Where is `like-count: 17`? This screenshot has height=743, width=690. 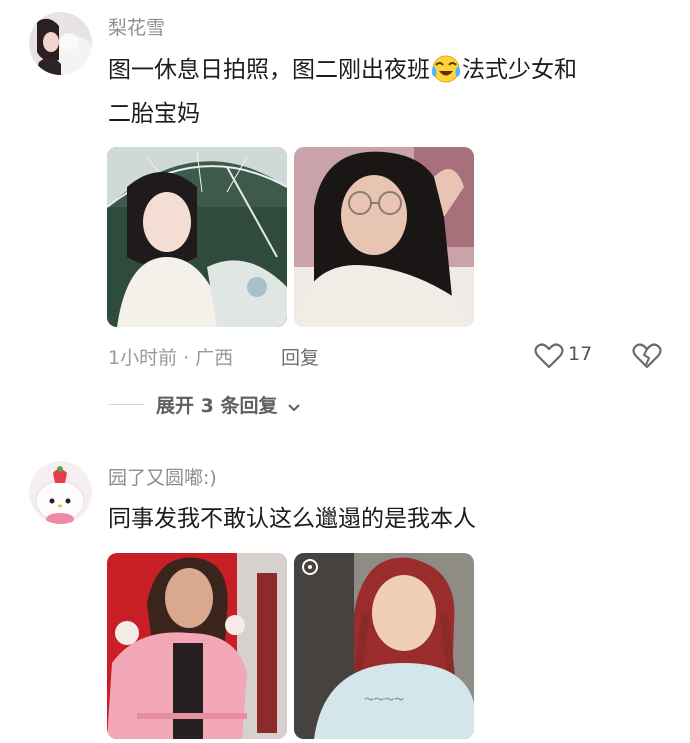
like-count: 17 is located at coordinates (580, 354).